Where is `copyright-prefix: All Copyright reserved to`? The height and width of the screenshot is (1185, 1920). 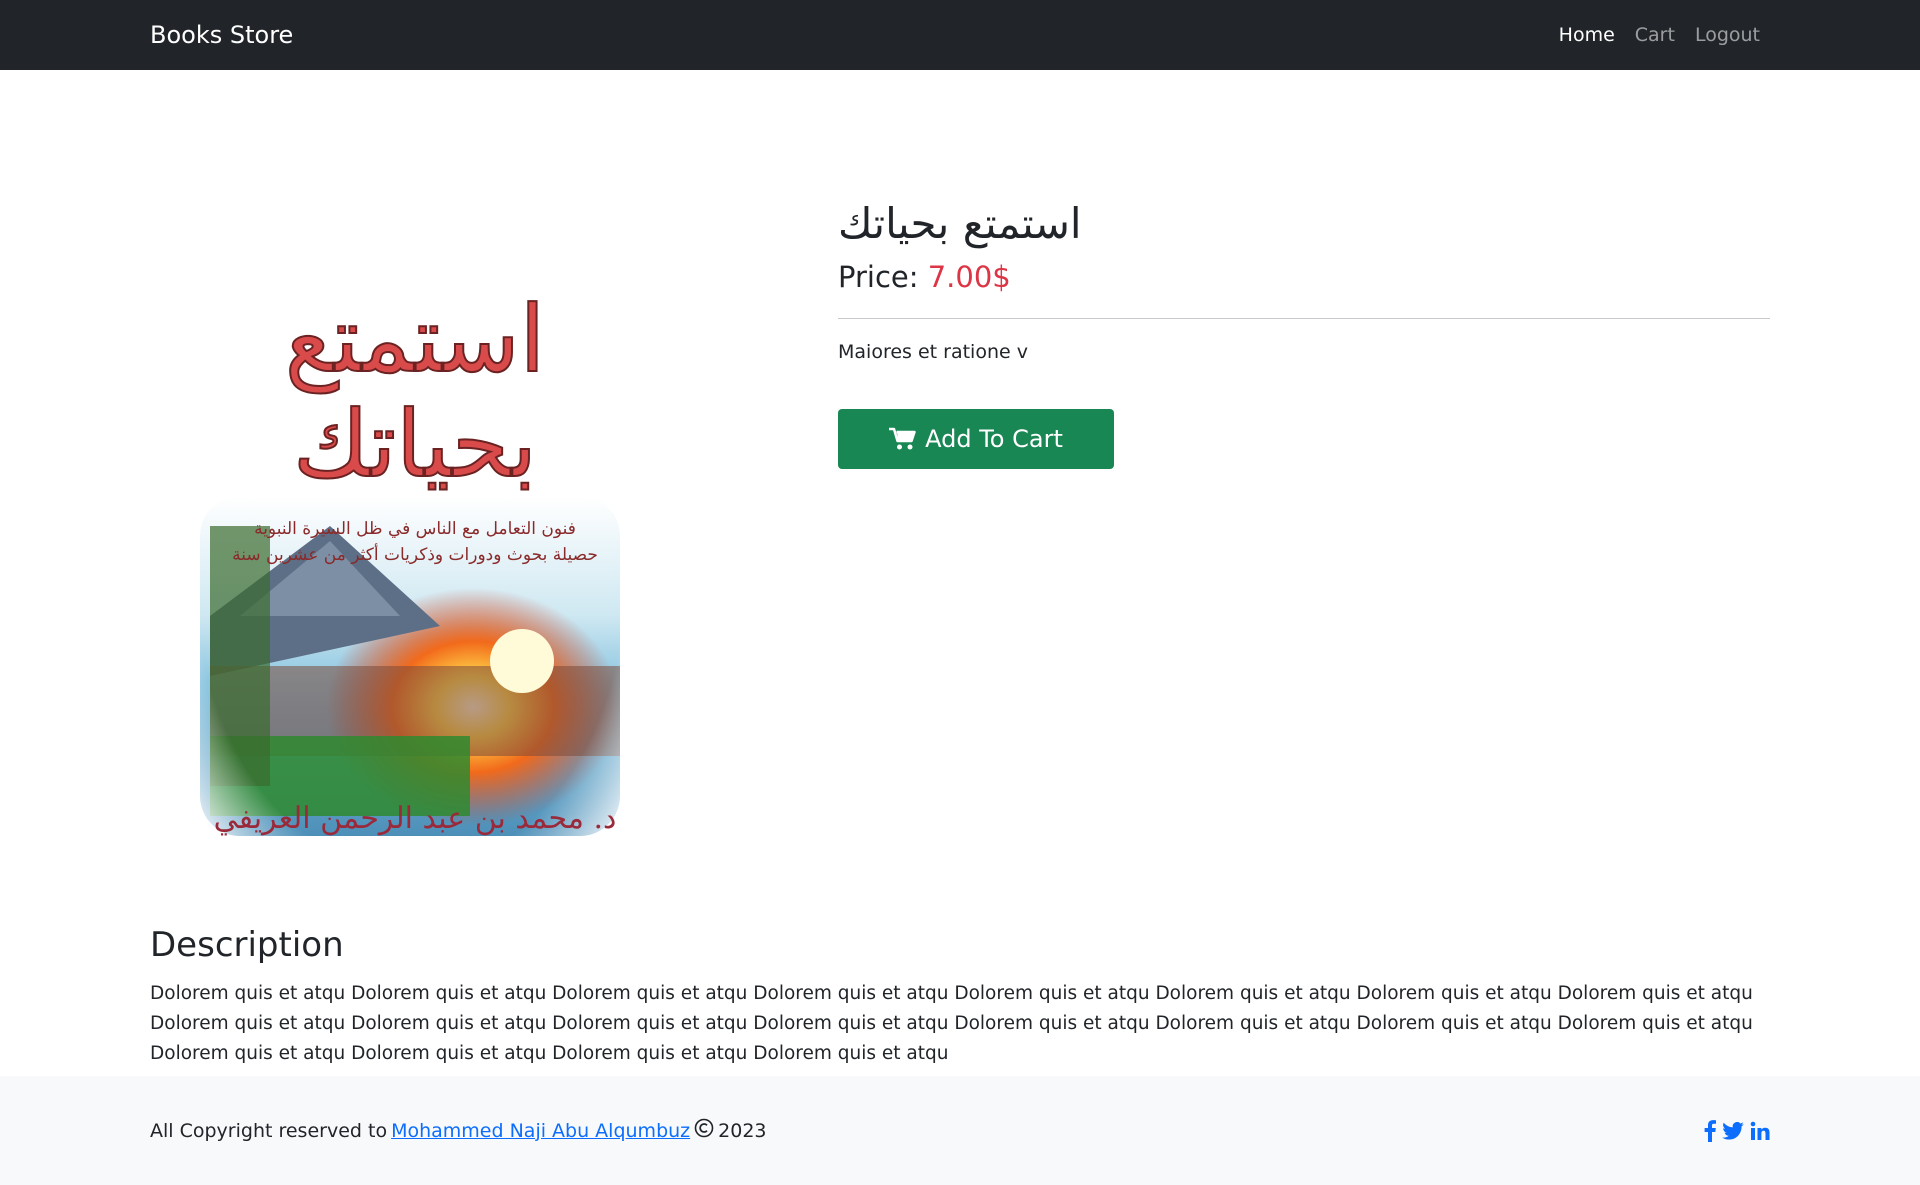
copyright-prefix: All Copyright reserved to is located at coordinates (269, 1130).